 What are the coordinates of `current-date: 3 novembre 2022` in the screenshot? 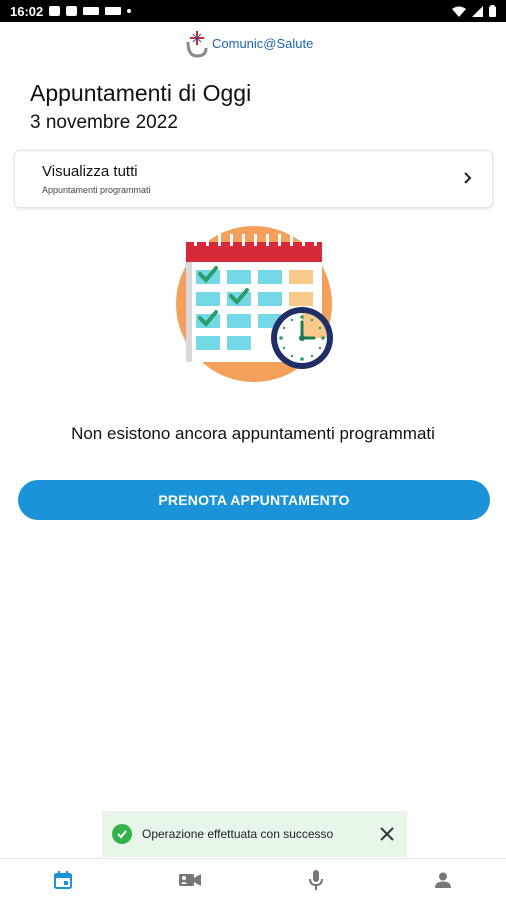 It's located at (104, 122).